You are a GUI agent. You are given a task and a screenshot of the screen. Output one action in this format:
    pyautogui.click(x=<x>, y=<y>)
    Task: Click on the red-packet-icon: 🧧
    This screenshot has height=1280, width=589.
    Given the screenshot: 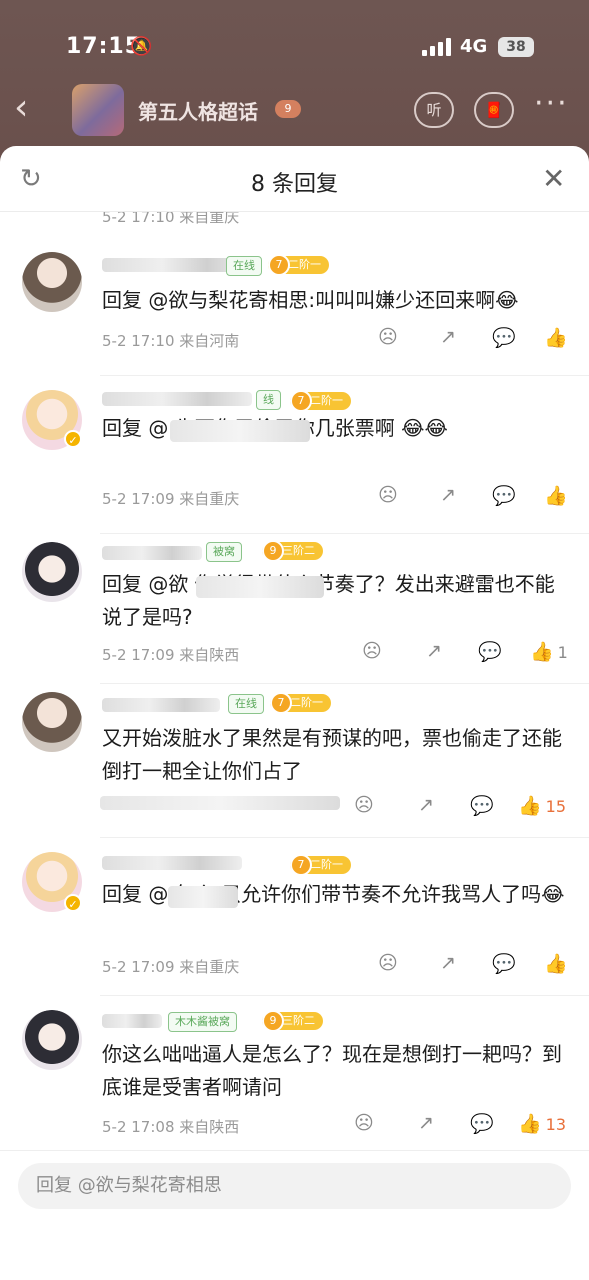 What is the action you would take?
    pyautogui.click(x=494, y=110)
    